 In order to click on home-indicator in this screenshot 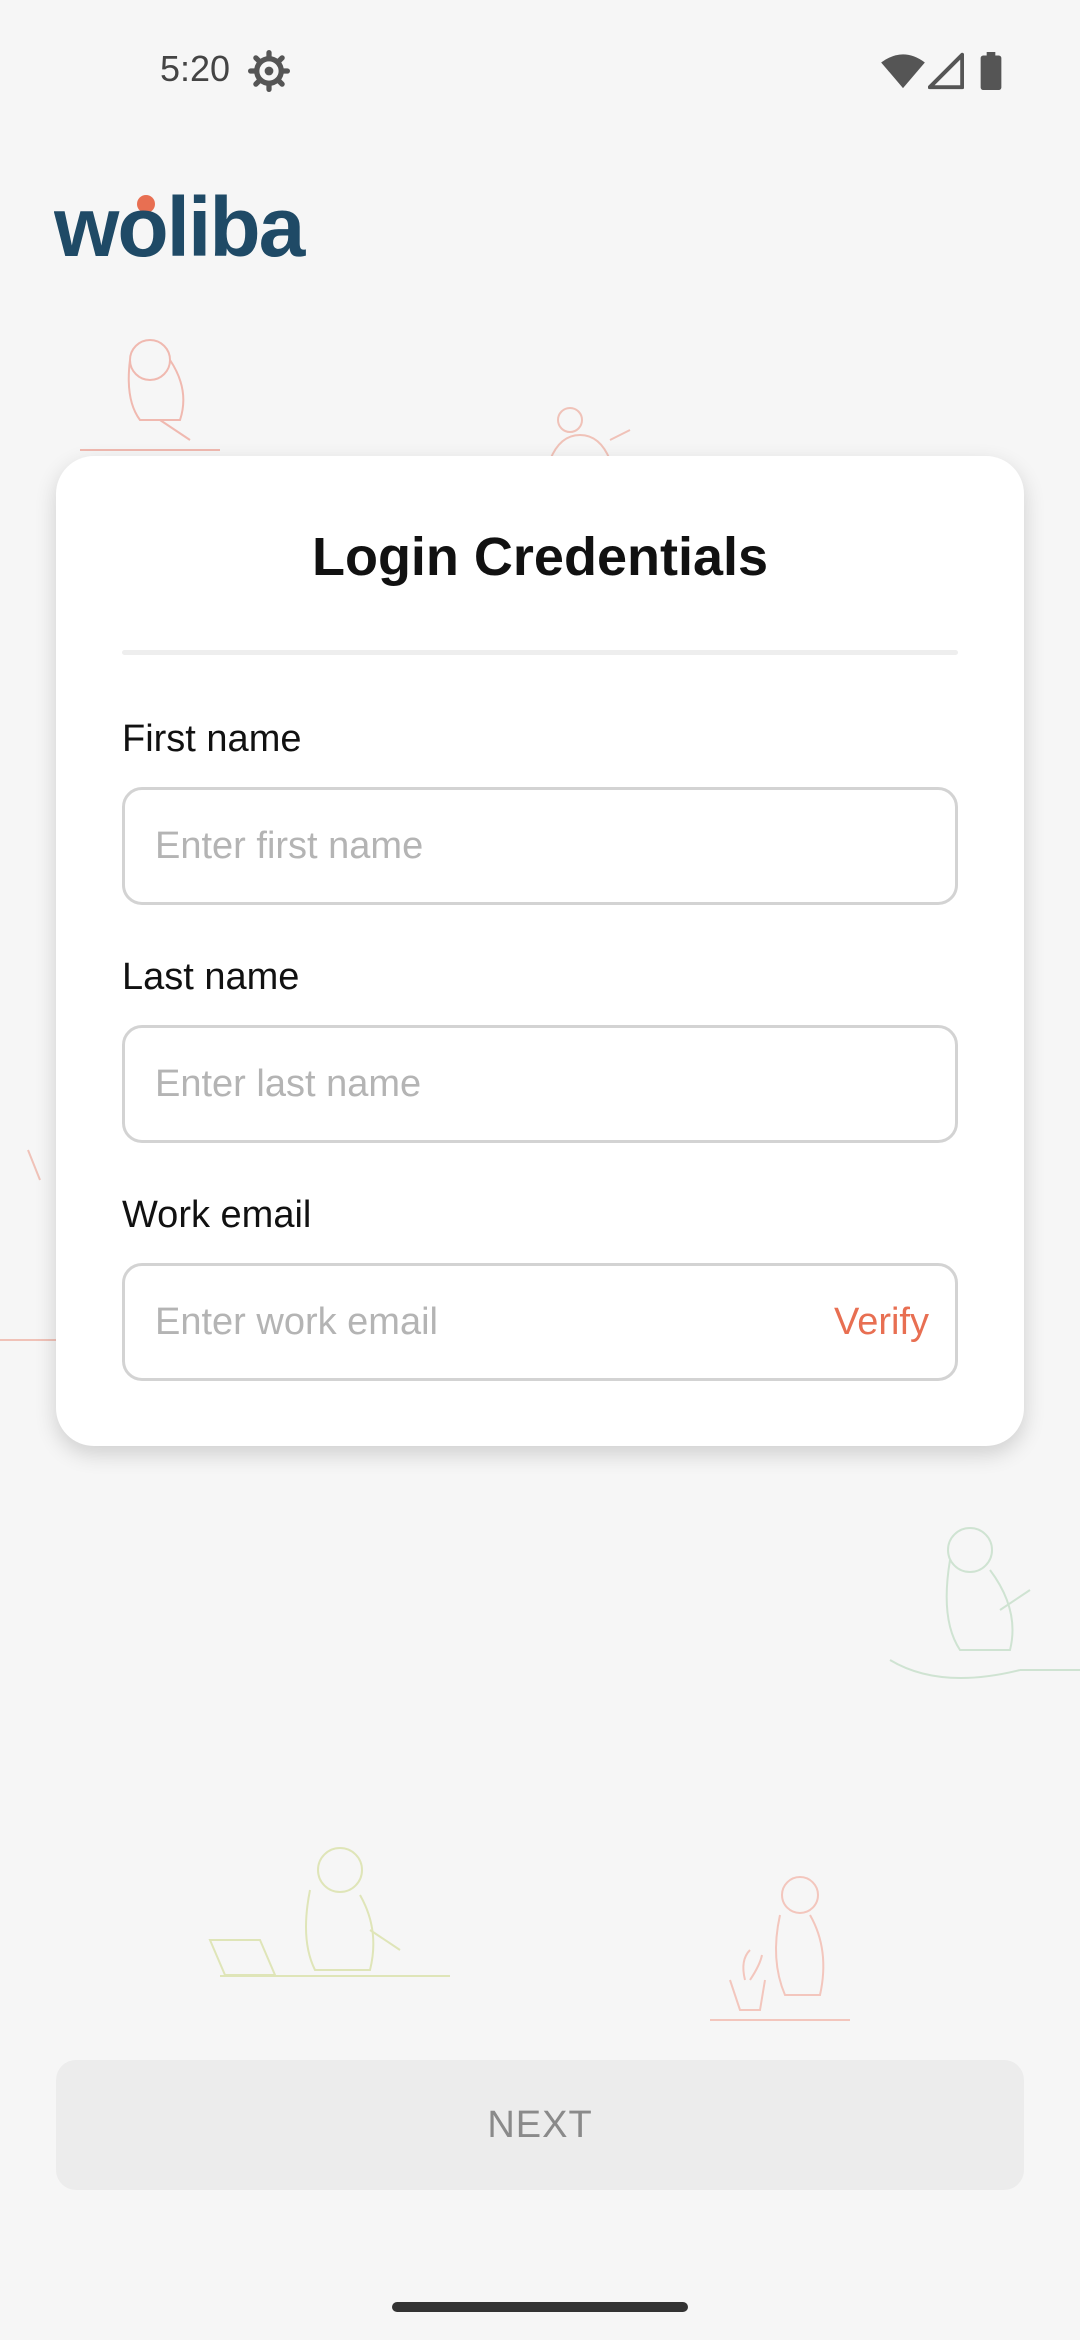, I will do `click(540, 2307)`.